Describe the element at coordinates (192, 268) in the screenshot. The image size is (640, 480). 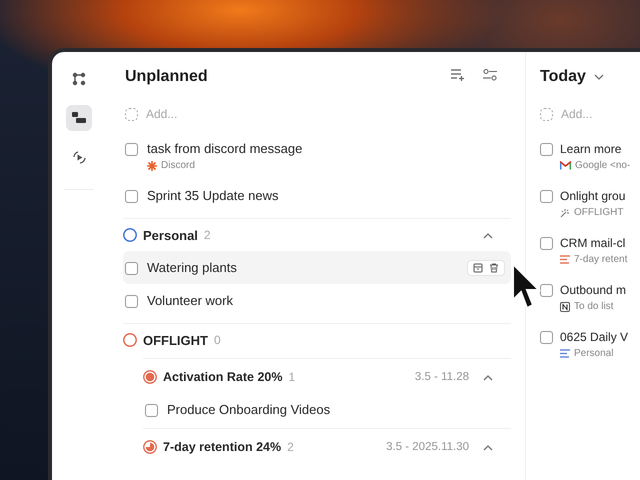
I see `task-title: Watering plants` at that location.